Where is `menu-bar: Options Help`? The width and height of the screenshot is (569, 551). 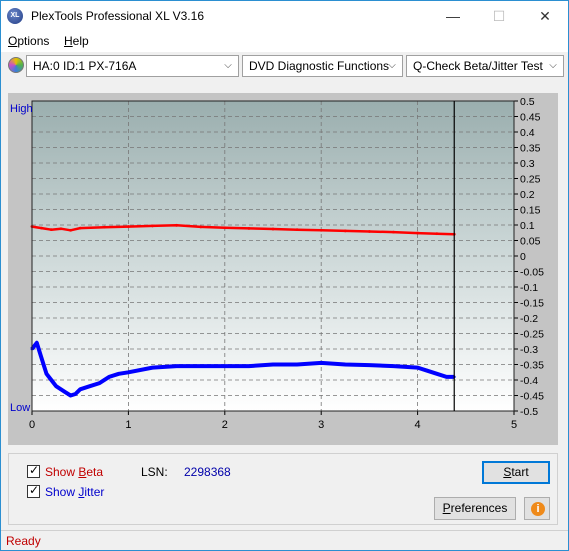 menu-bar: Options Help is located at coordinates (284, 42).